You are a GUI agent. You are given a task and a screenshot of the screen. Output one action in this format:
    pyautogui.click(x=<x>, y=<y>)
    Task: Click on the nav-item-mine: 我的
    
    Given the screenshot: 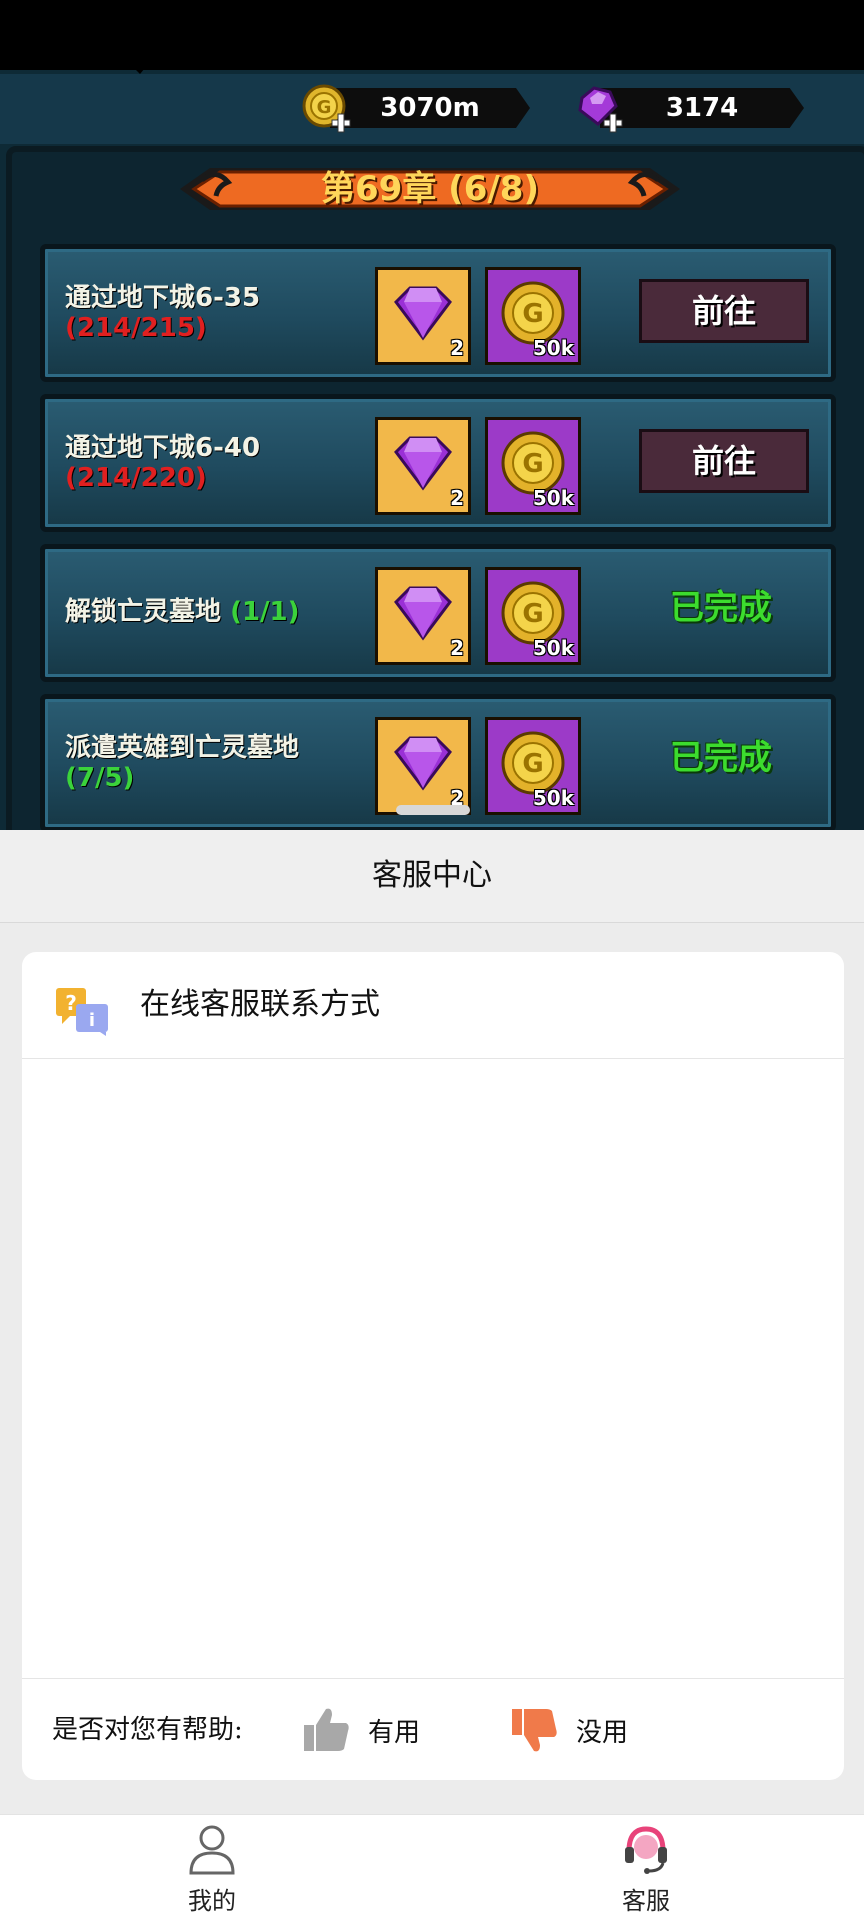 What is the action you would take?
    pyautogui.click(x=212, y=1868)
    